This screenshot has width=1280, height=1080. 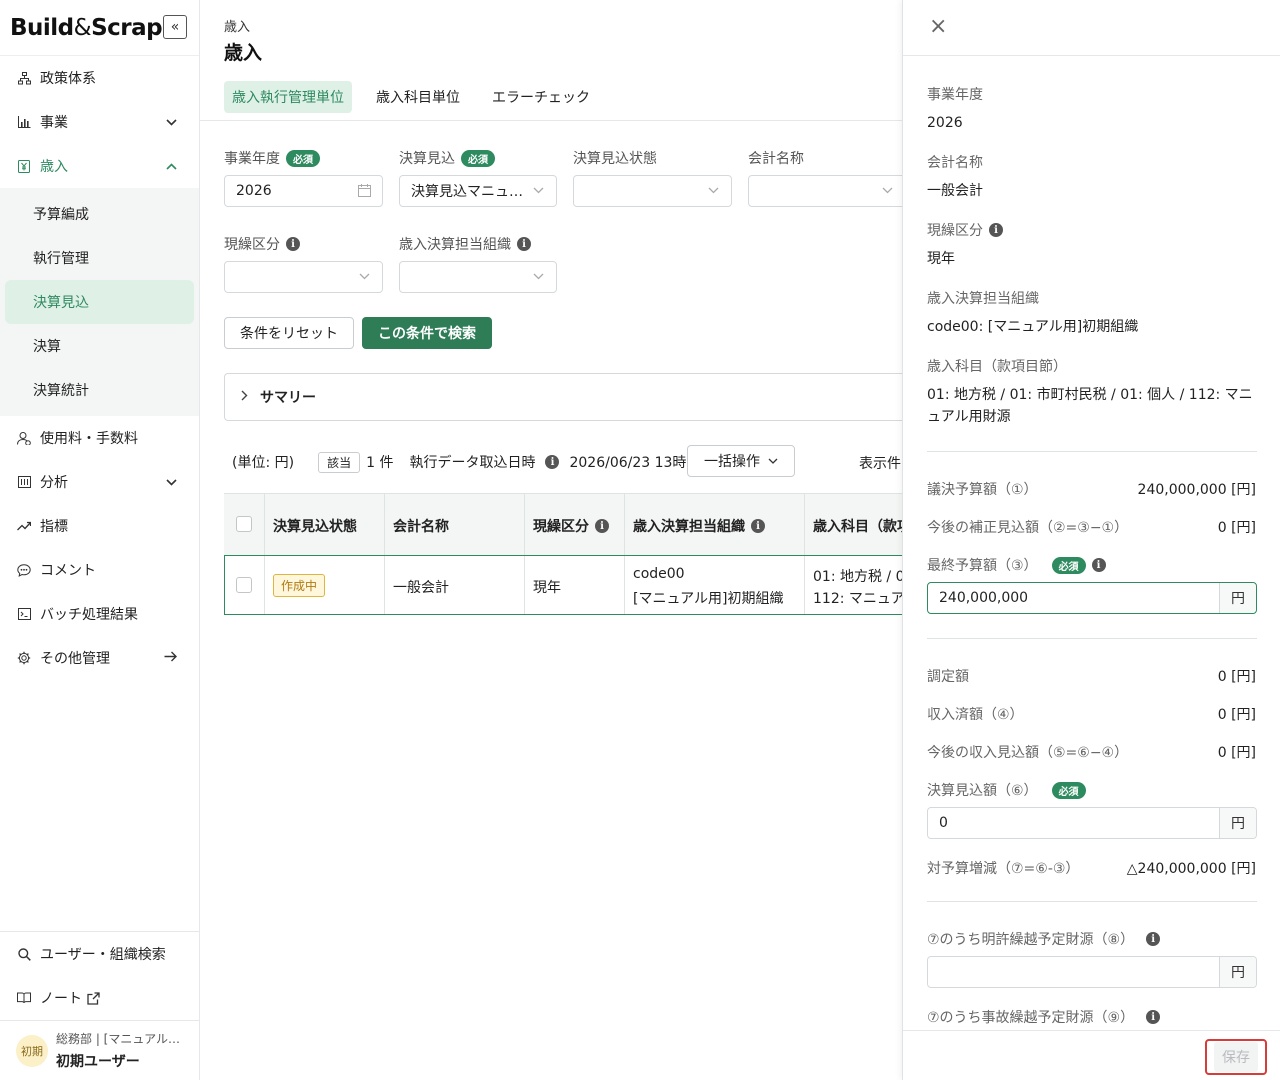 I want to click on nav-label: 使用料・手数料, so click(x=89, y=439).